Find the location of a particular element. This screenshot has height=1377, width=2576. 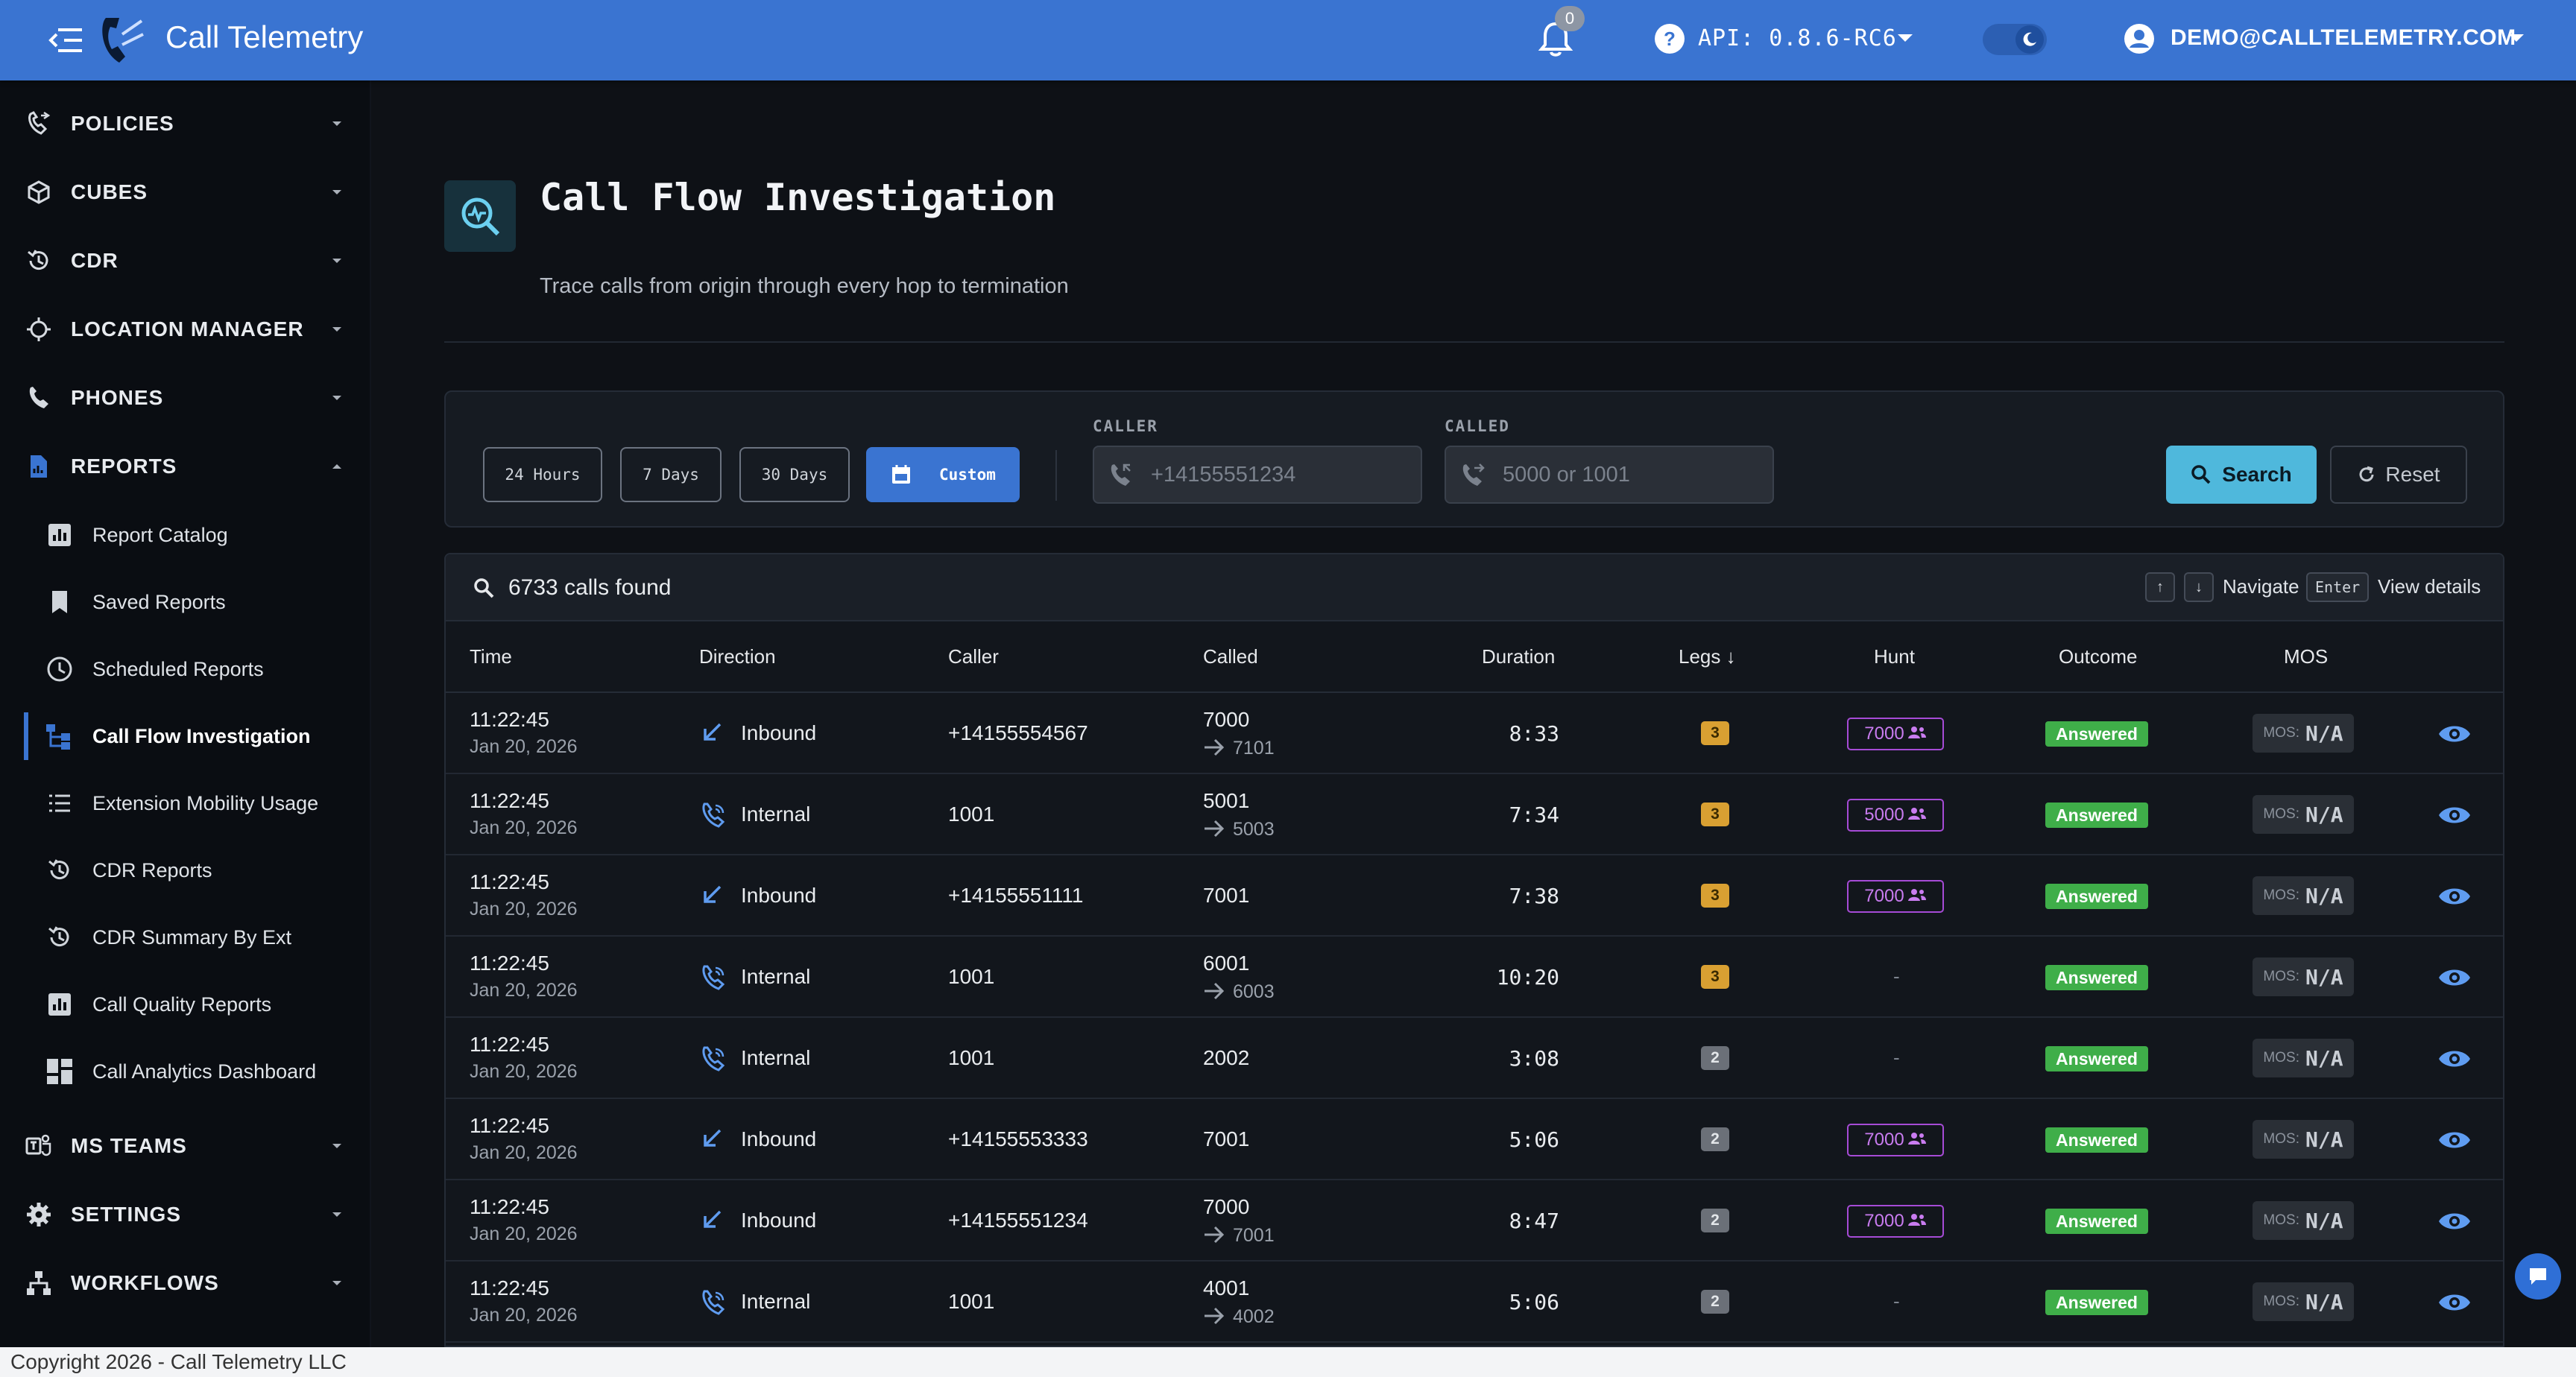

sidebar-item-location-manager: LOCATION MANAGER is located at coordinates (185, 329).